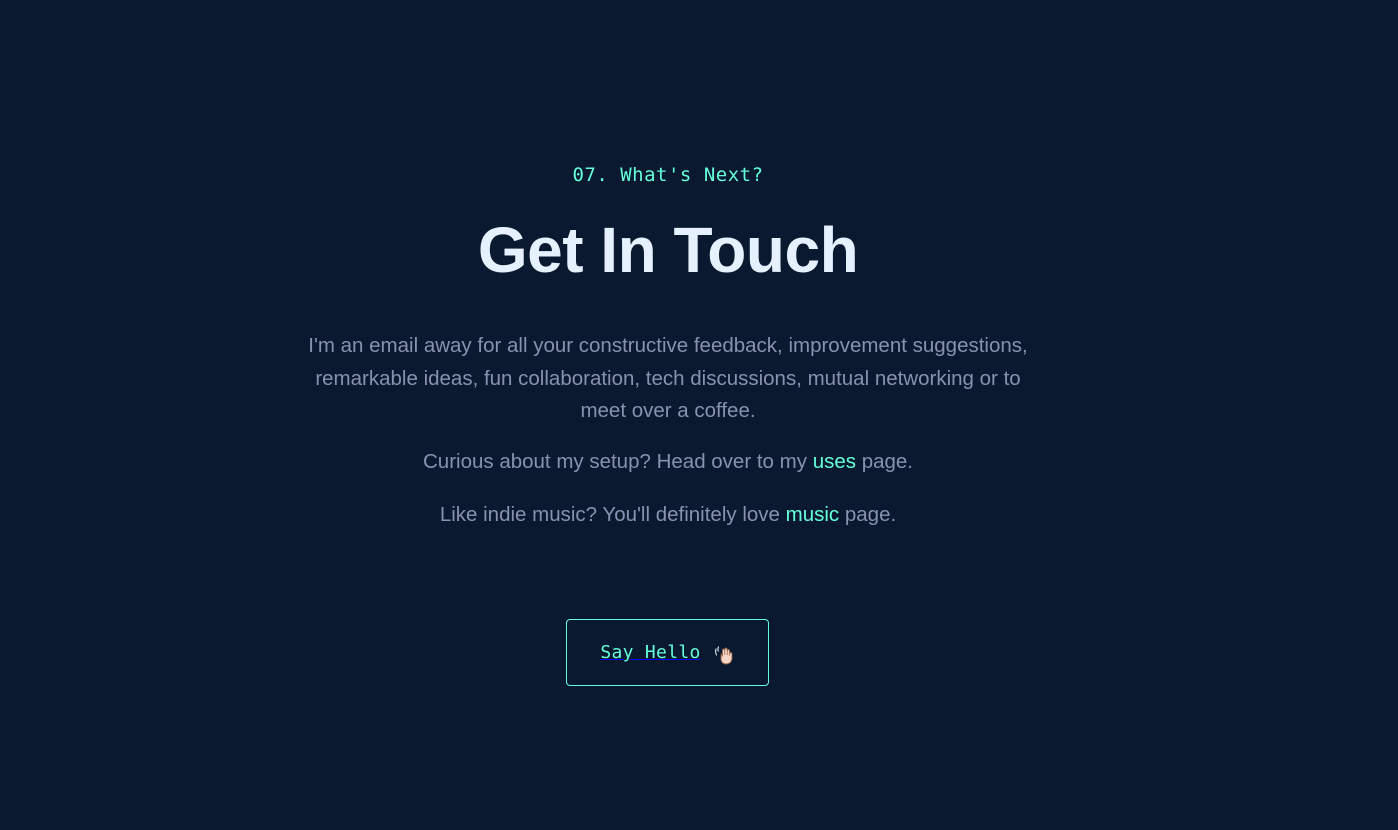  I want to click on say-hello-button: Say Hello, so click(667, 652).